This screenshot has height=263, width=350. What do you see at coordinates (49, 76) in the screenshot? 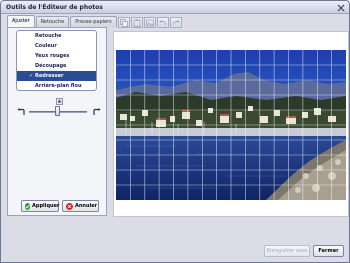
I see `menu-item-straighten-label: Redresser` at bounding box center [49, 76].